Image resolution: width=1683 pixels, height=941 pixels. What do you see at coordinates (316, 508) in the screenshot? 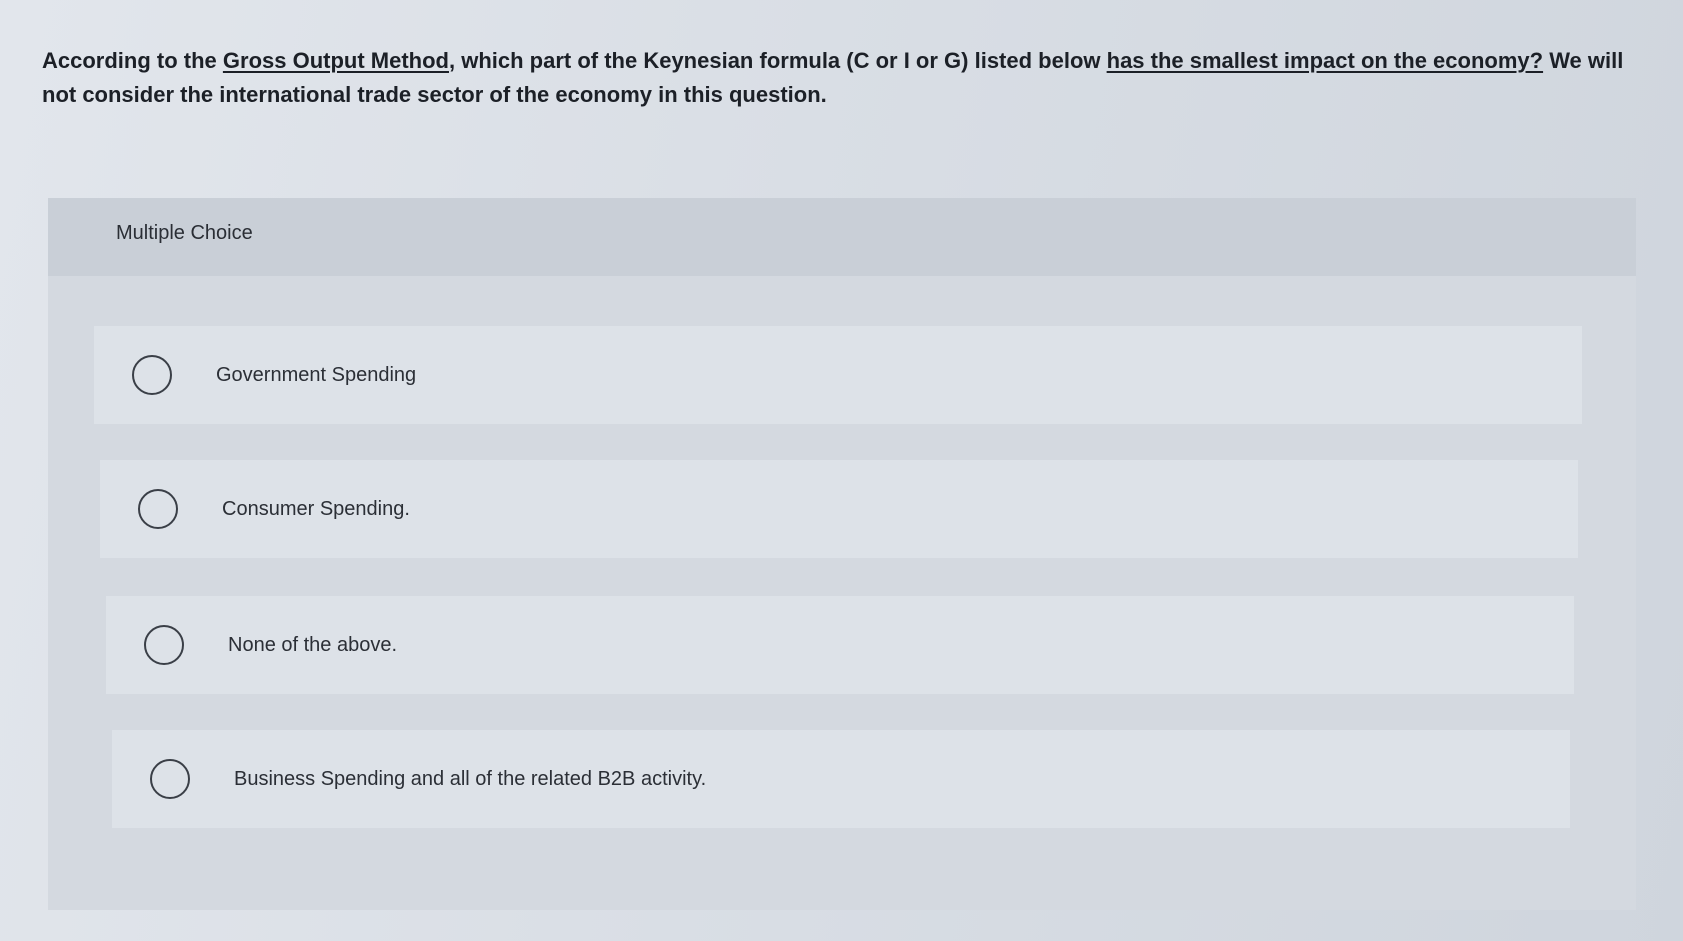
I see `option-label: Consumer Spending.` at bounding box center [316, 508].